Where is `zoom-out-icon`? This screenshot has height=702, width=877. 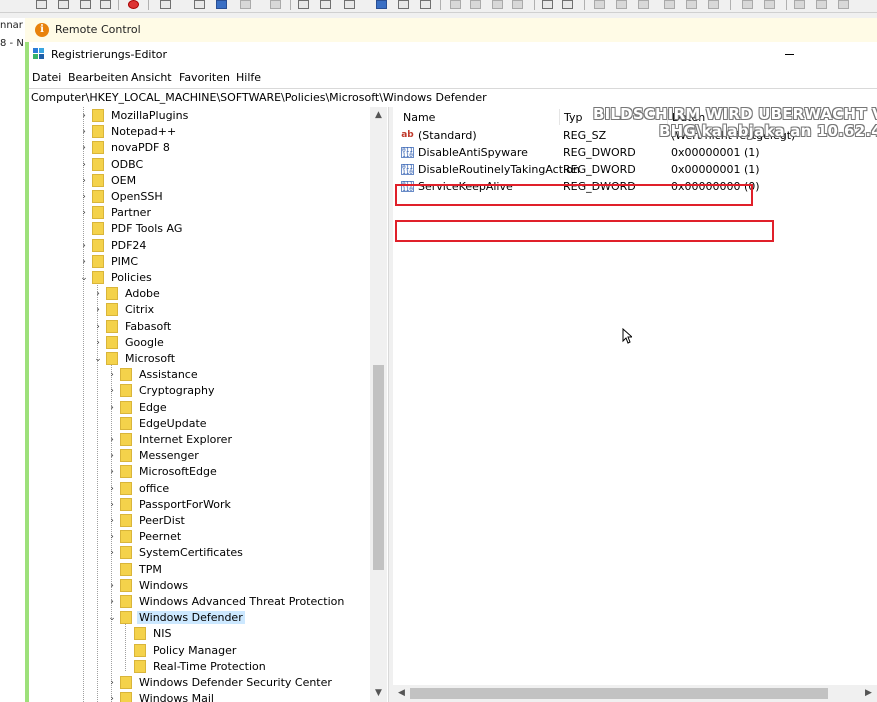
zoom-out-icon is located at coordinates (475, 4).